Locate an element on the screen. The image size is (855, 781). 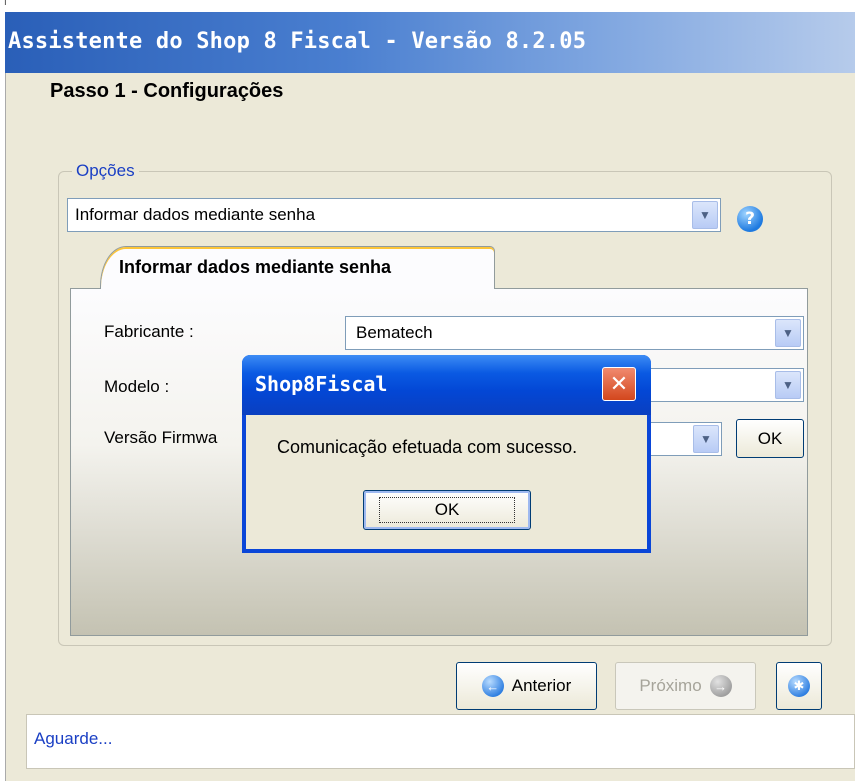
arrow-right-icon: → is located at coordinates (720, 686).